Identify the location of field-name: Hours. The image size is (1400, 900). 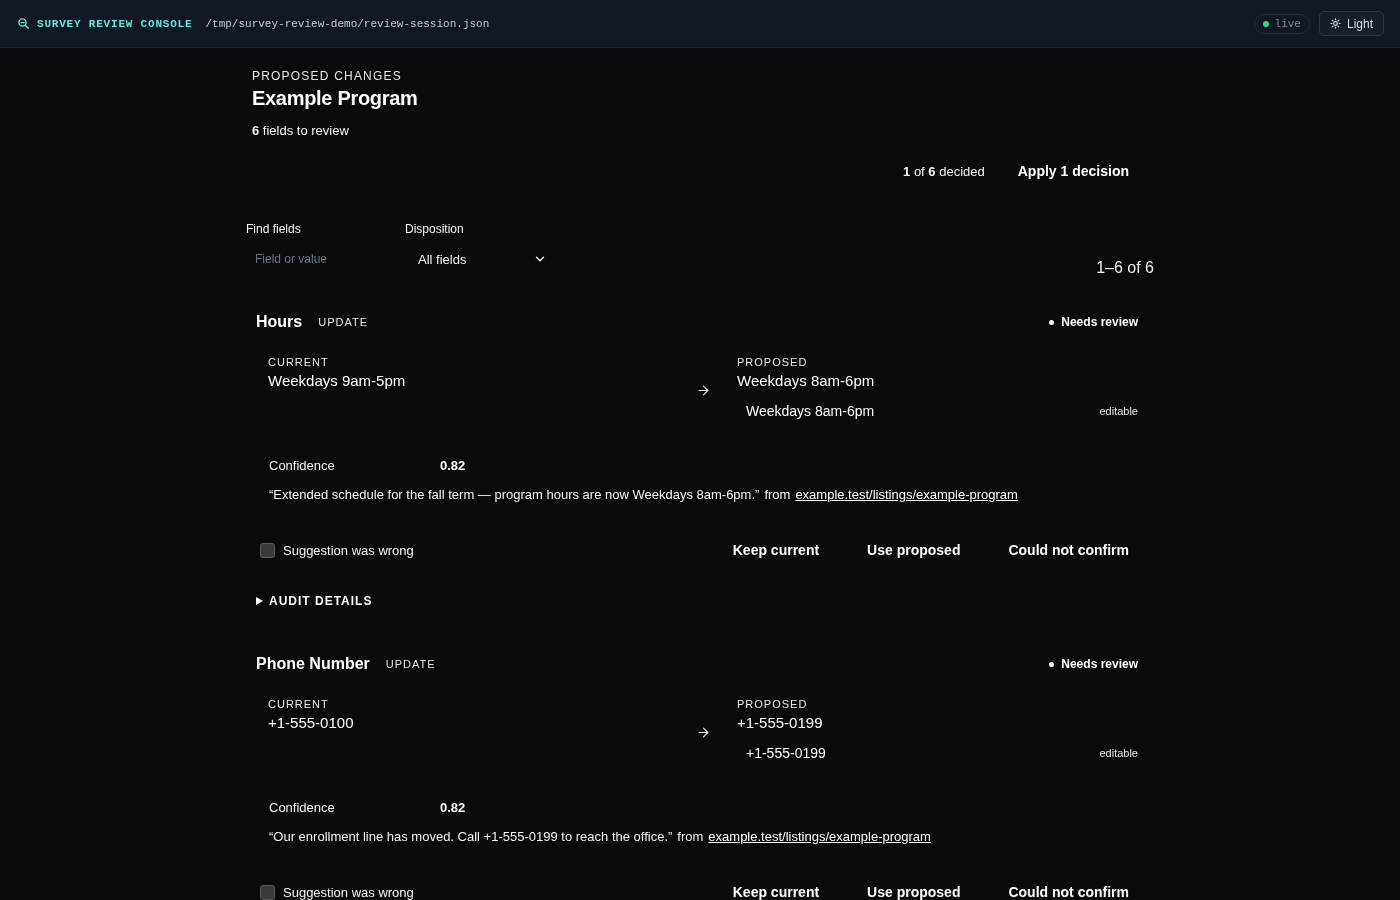
(279, 322).